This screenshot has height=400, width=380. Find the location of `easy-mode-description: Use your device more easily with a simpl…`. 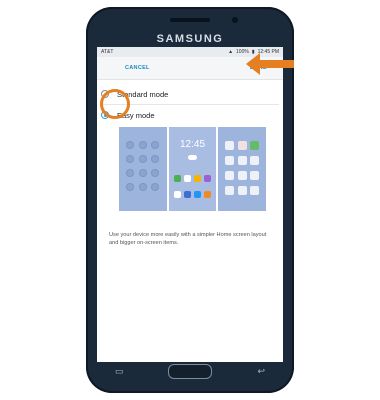

easy-mode-description: Use your device more easily with a simpl… is located at coordinates (188, 239).